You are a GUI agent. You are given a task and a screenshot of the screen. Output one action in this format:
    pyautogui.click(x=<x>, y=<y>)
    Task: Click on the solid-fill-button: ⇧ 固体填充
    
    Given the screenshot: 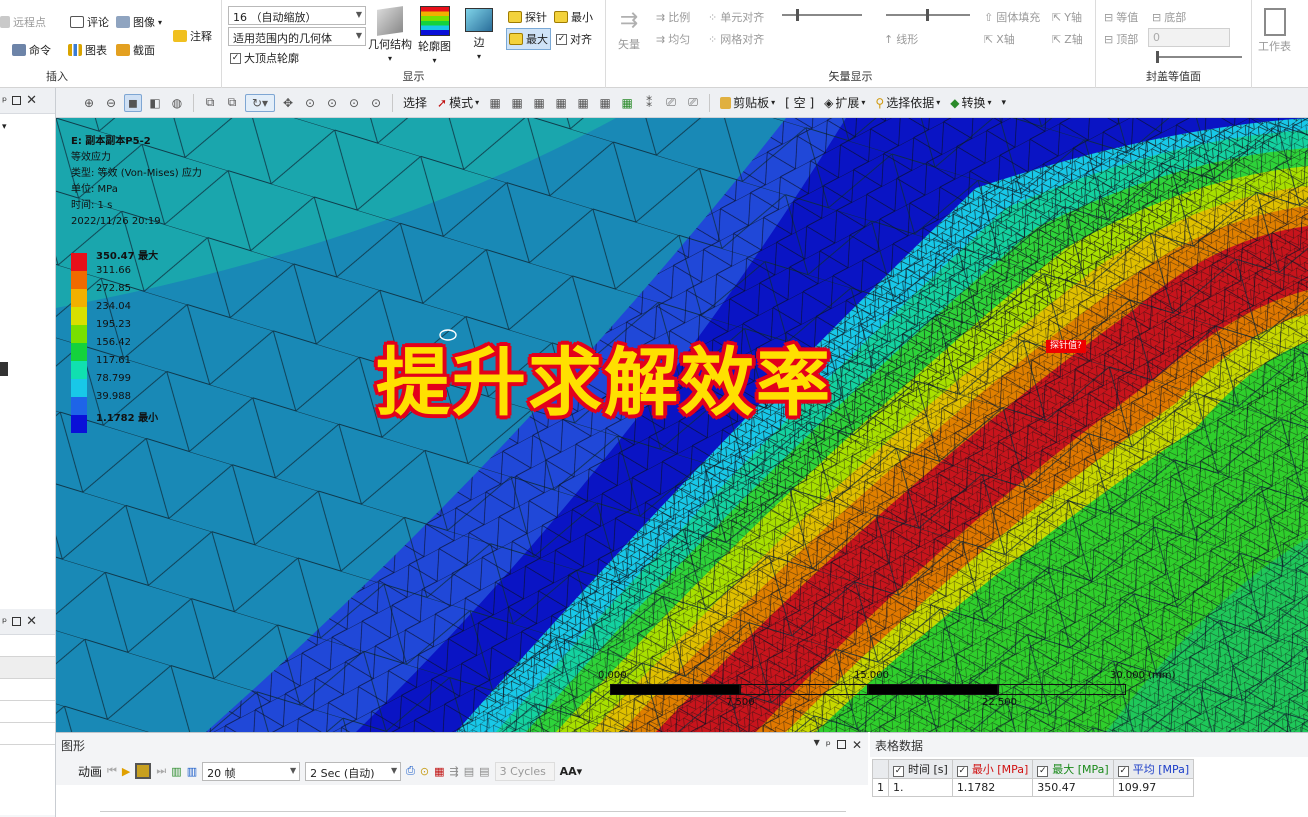 What is the action you would take?
    pyautogui.click(x=1012, y=17)
    